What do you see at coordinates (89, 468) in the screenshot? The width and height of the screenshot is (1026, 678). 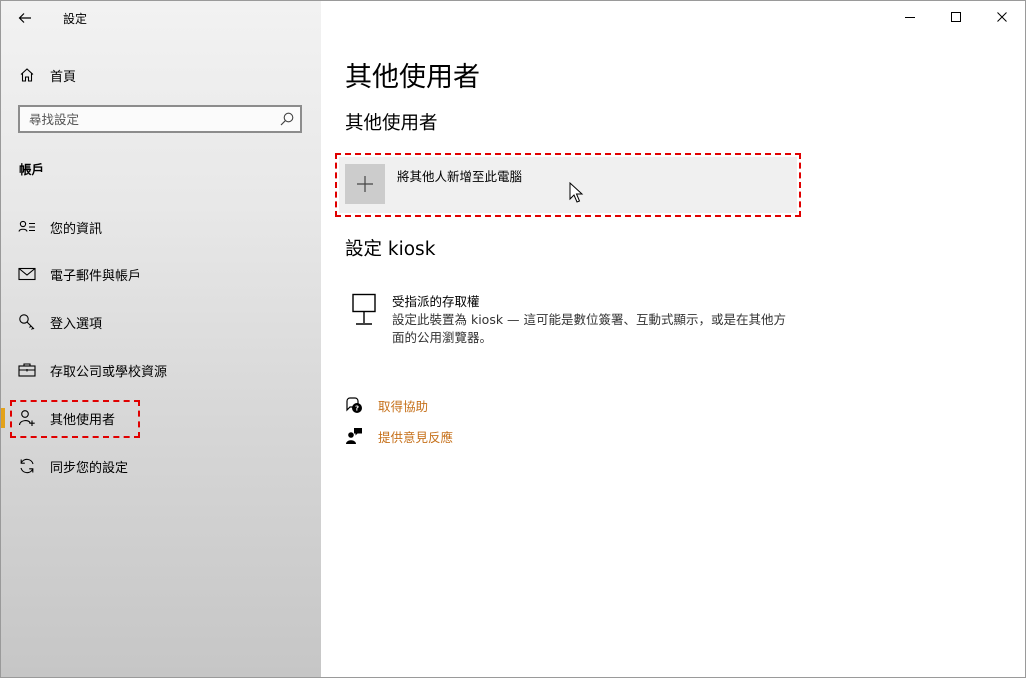 I see `sidebar-item-label: 同步您的設定` at bounding box center [89, 468].